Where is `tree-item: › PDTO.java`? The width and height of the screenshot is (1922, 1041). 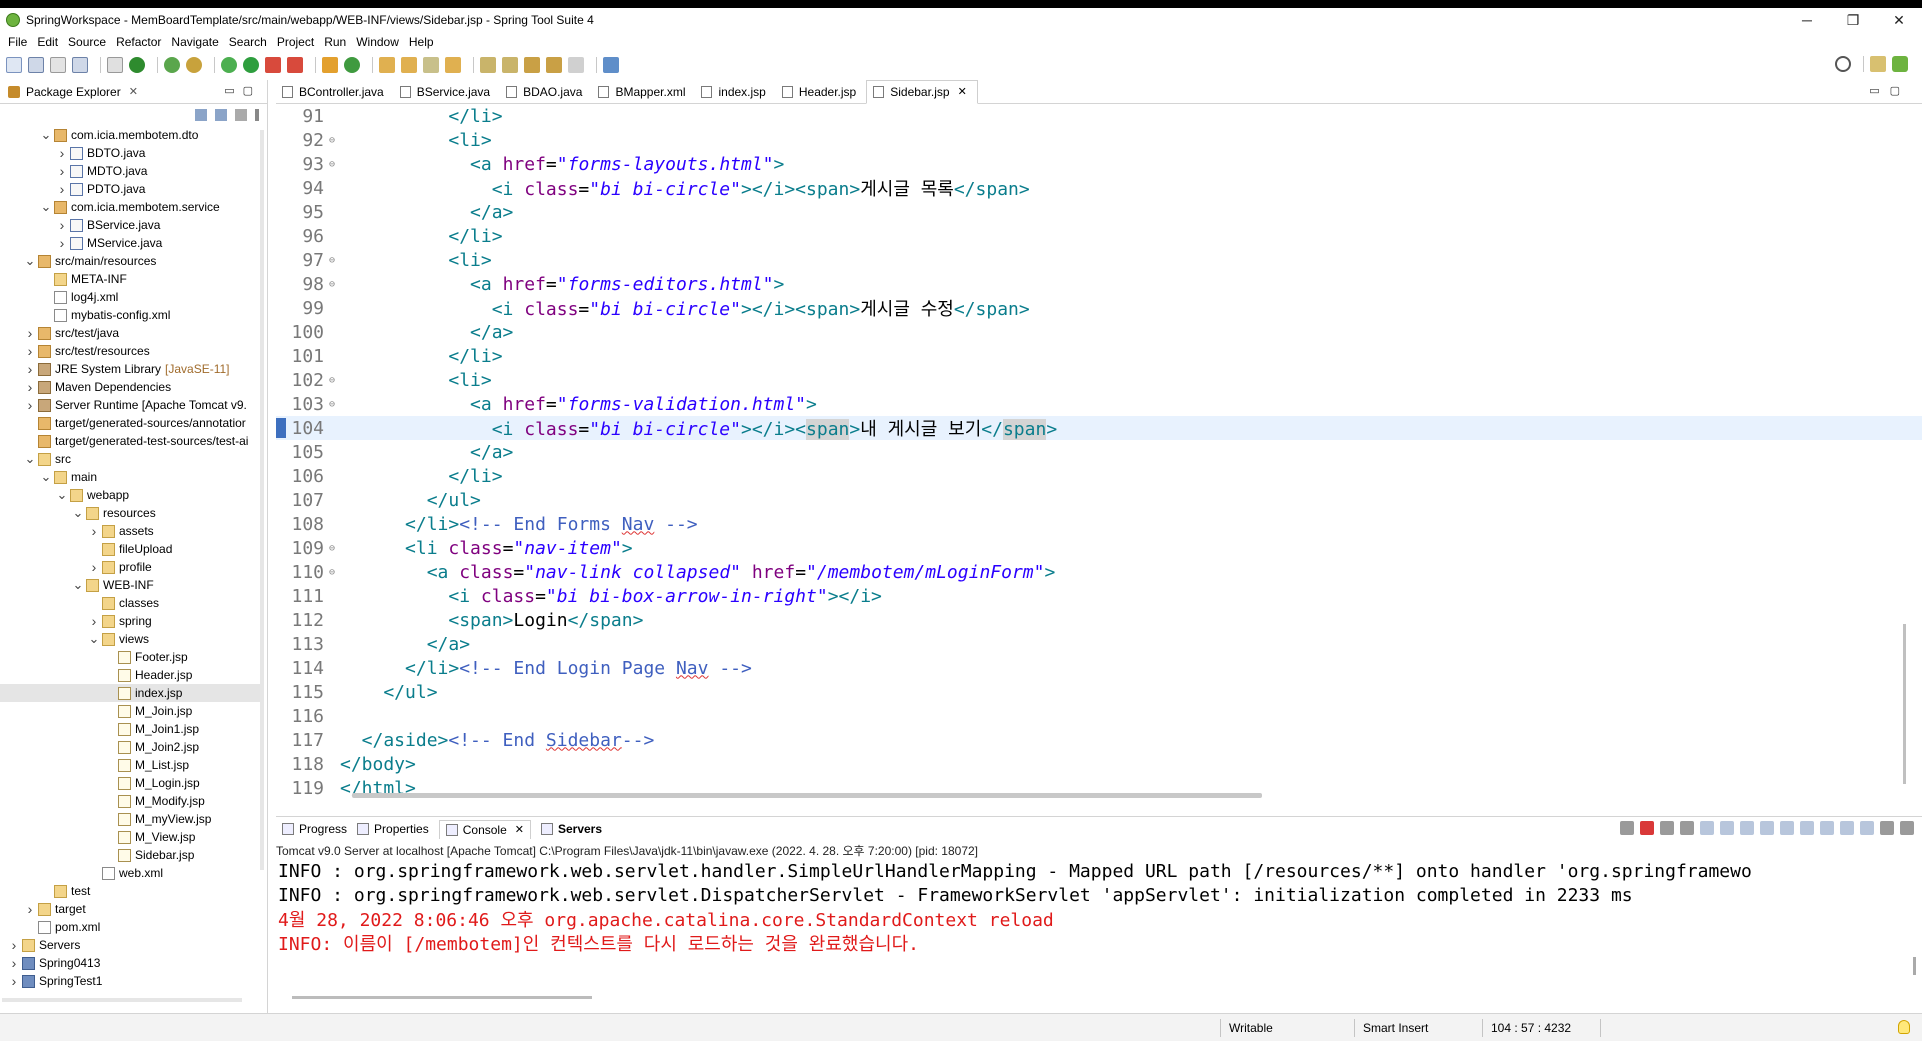
tree-item: › PDTO.java is located at coordinates (131, 189).